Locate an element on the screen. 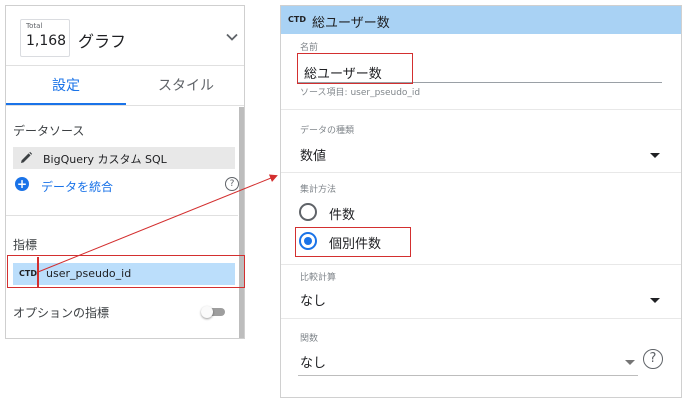  optional-metrics-toggle is located at coordinates (214, 312).